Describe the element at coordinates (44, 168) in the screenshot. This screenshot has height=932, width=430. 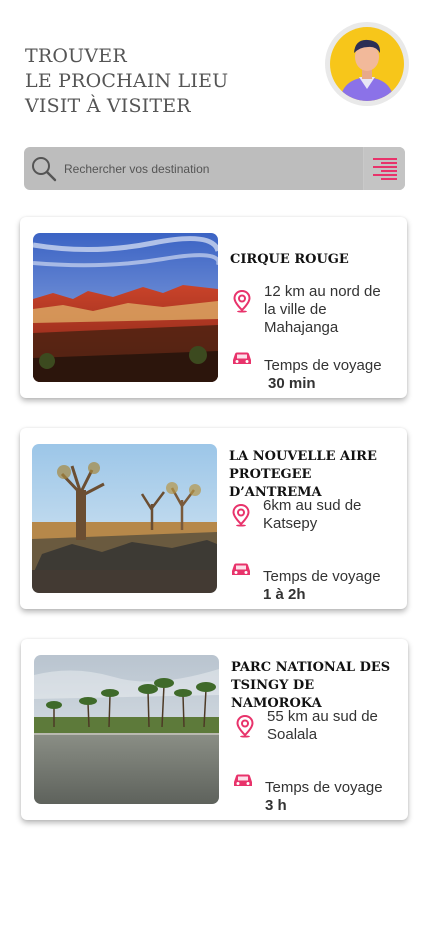
I see `search-icon` at that location.